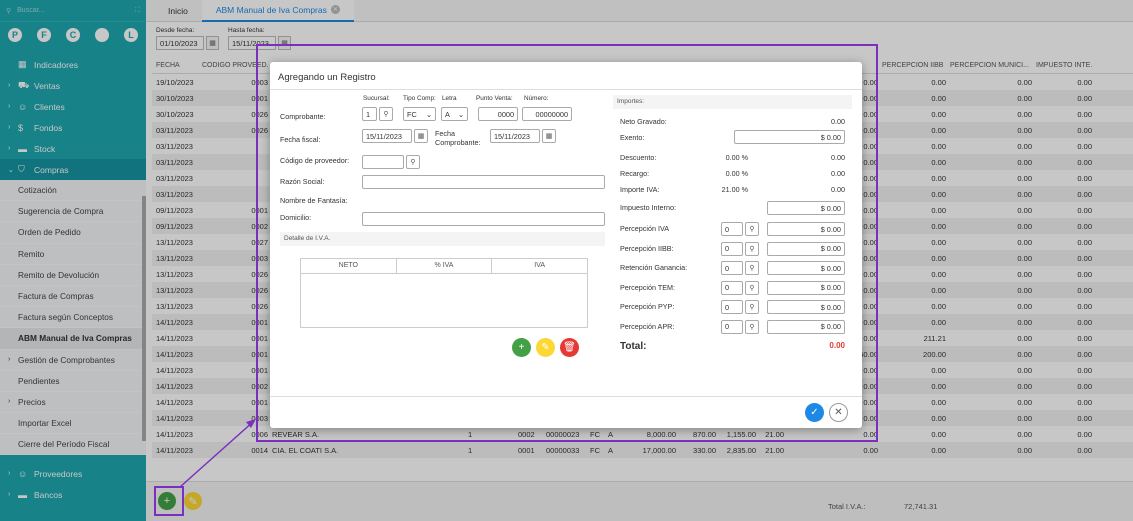  What do you see at coordinates (217, 453) in the screenshot?
I see `annotation-arrow` at bounding box center [217, 453].